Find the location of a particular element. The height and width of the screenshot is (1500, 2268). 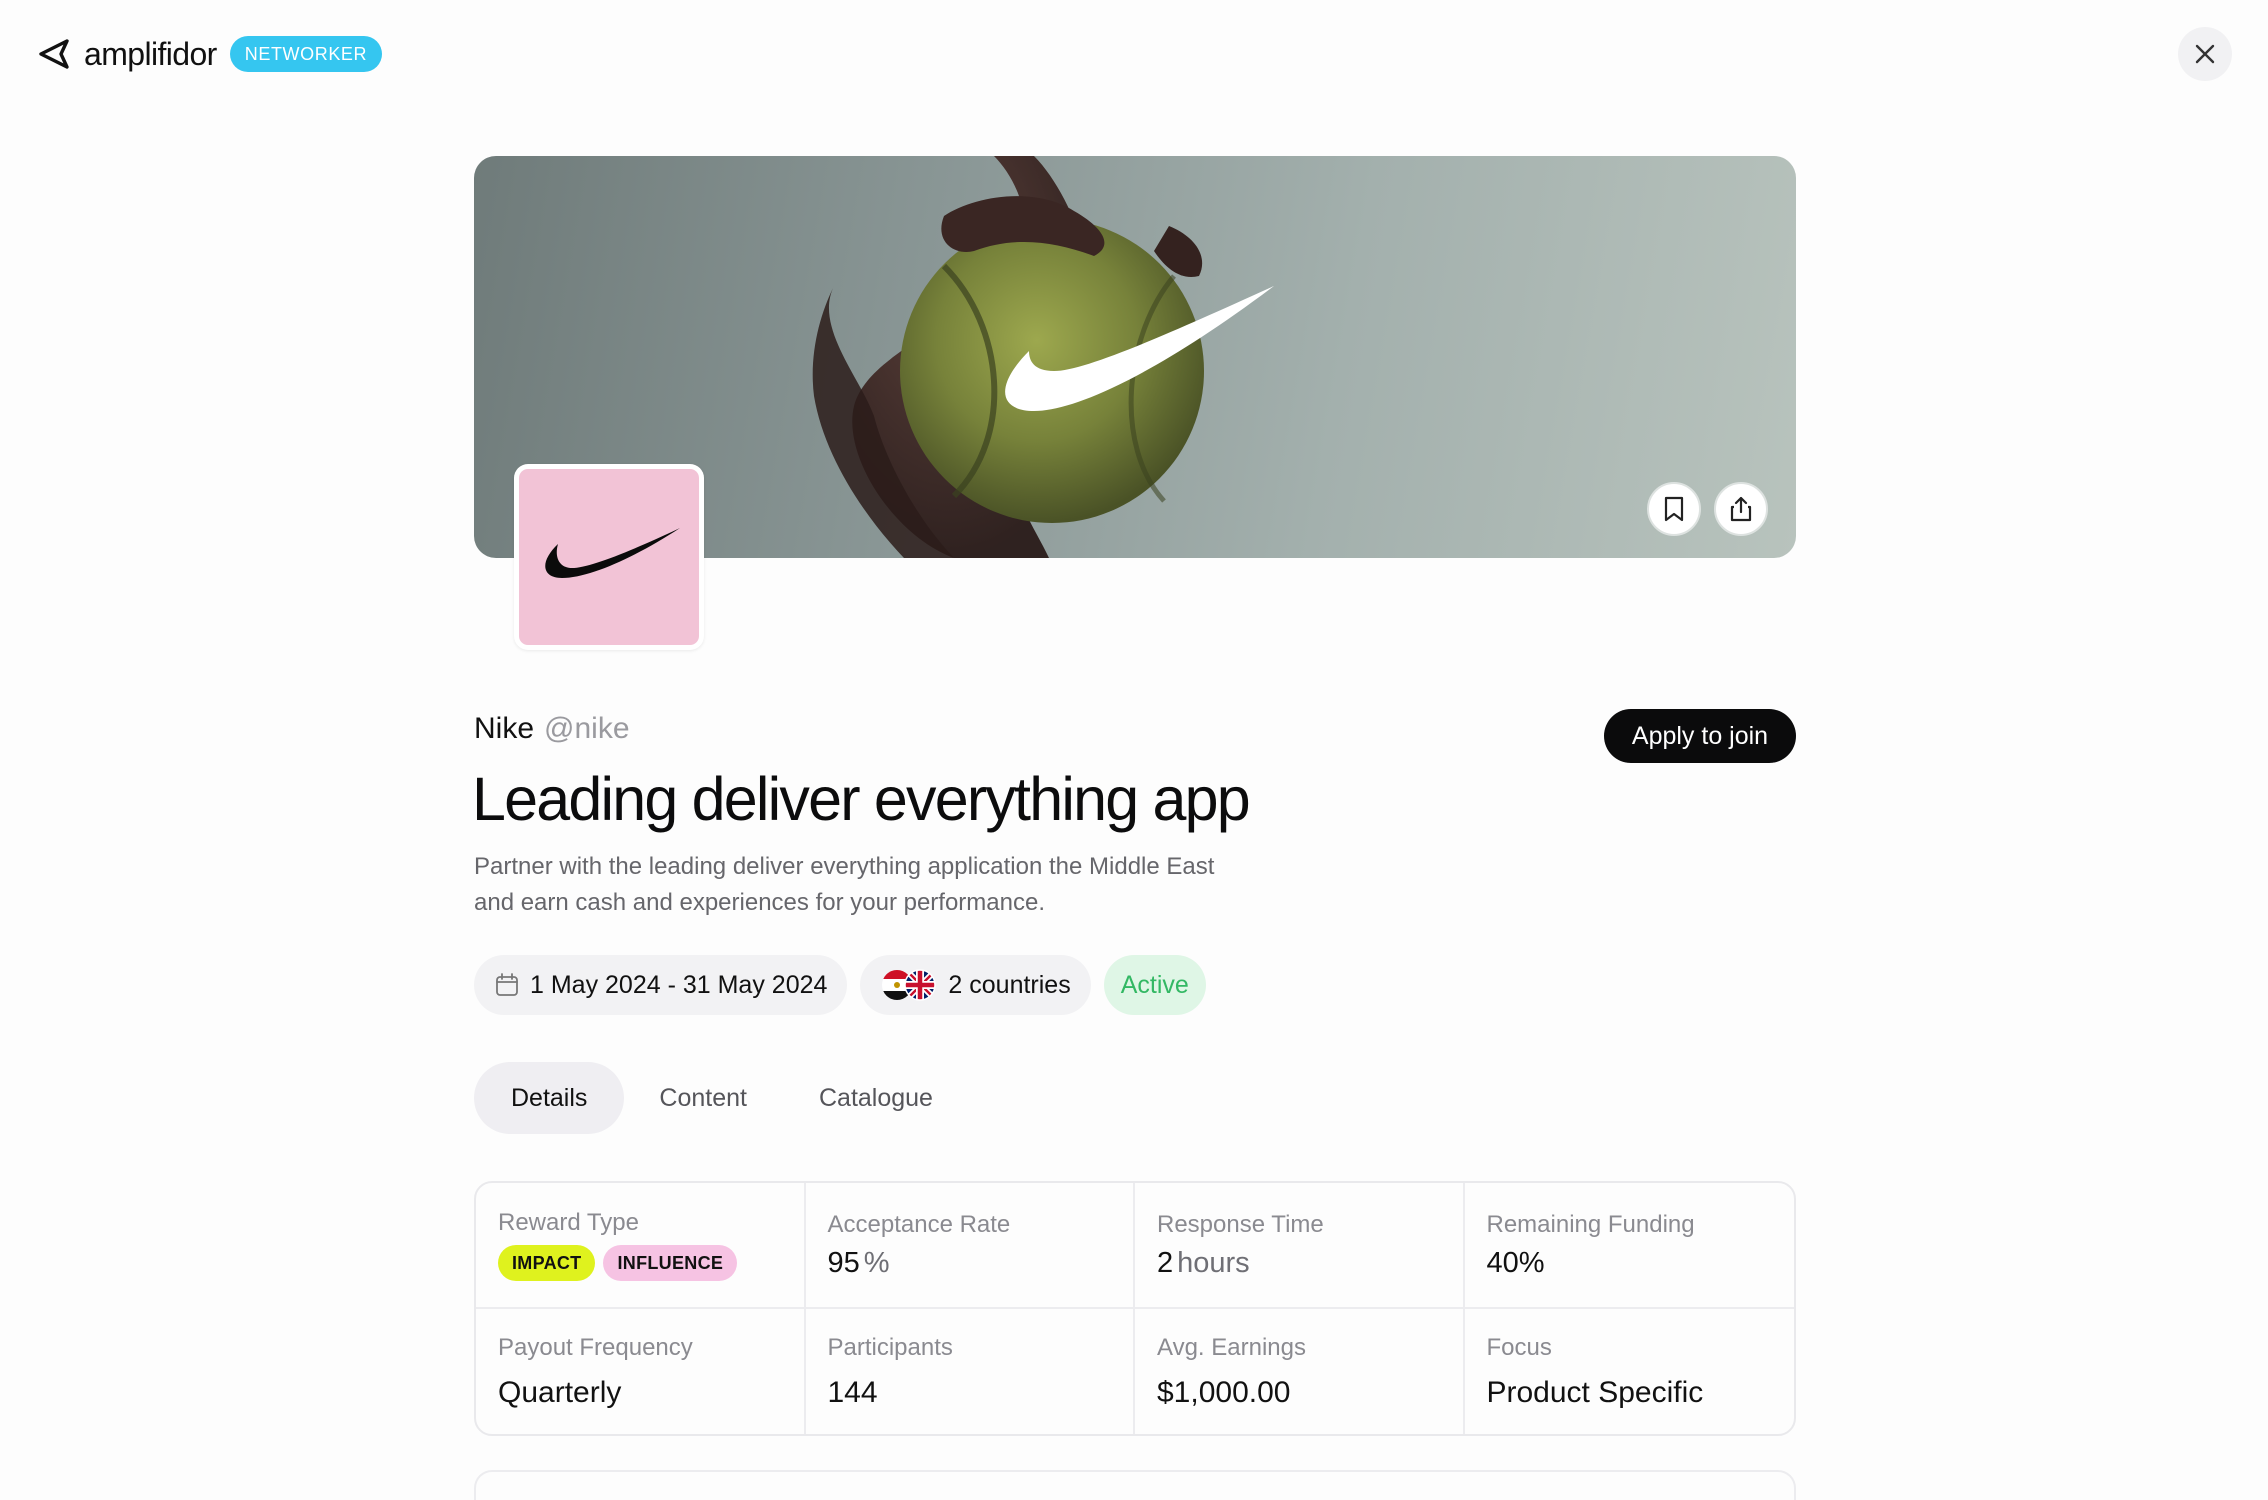

share-icon is located at coordinates (1741, 509).